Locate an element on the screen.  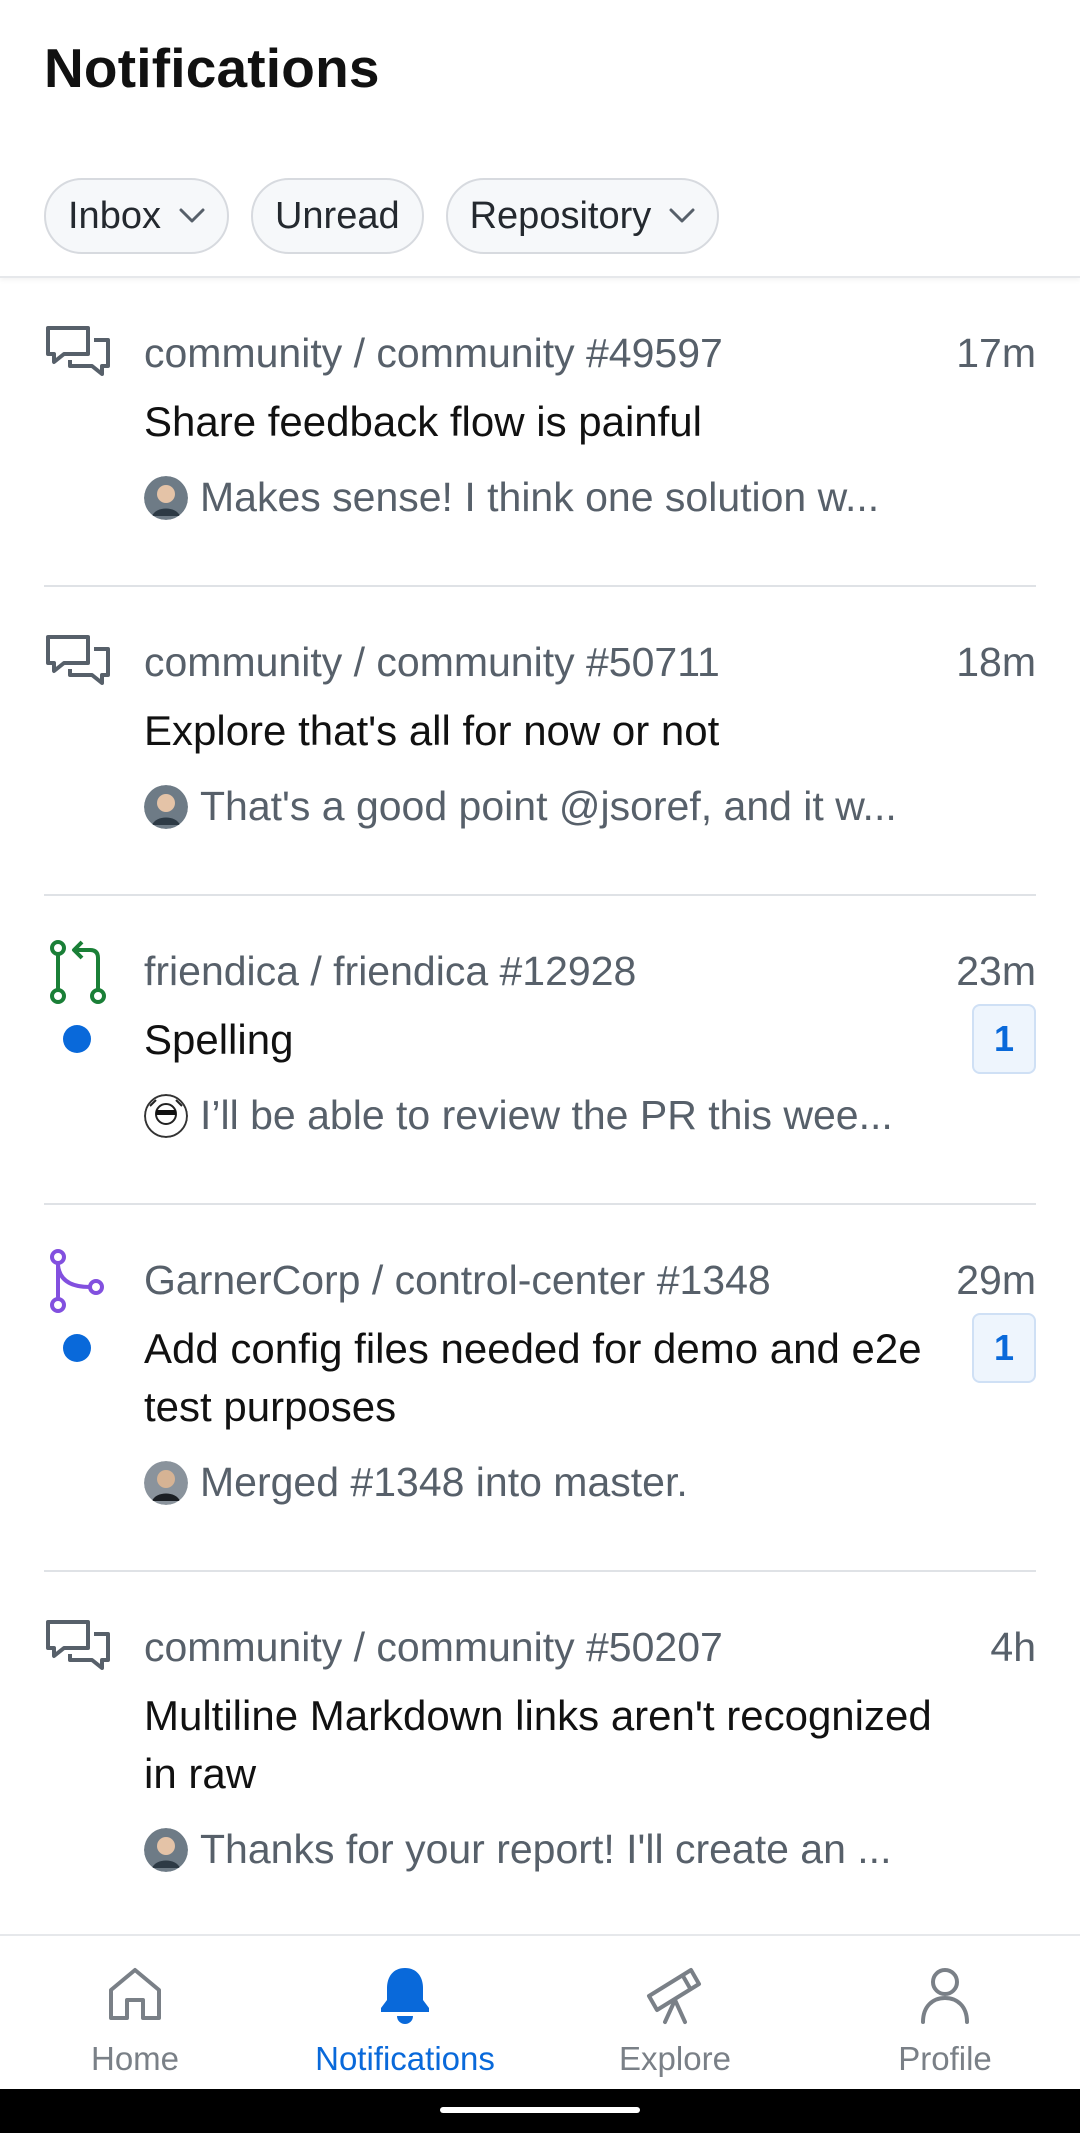
timestamp: 29m is located at coordinates (996, 1280).